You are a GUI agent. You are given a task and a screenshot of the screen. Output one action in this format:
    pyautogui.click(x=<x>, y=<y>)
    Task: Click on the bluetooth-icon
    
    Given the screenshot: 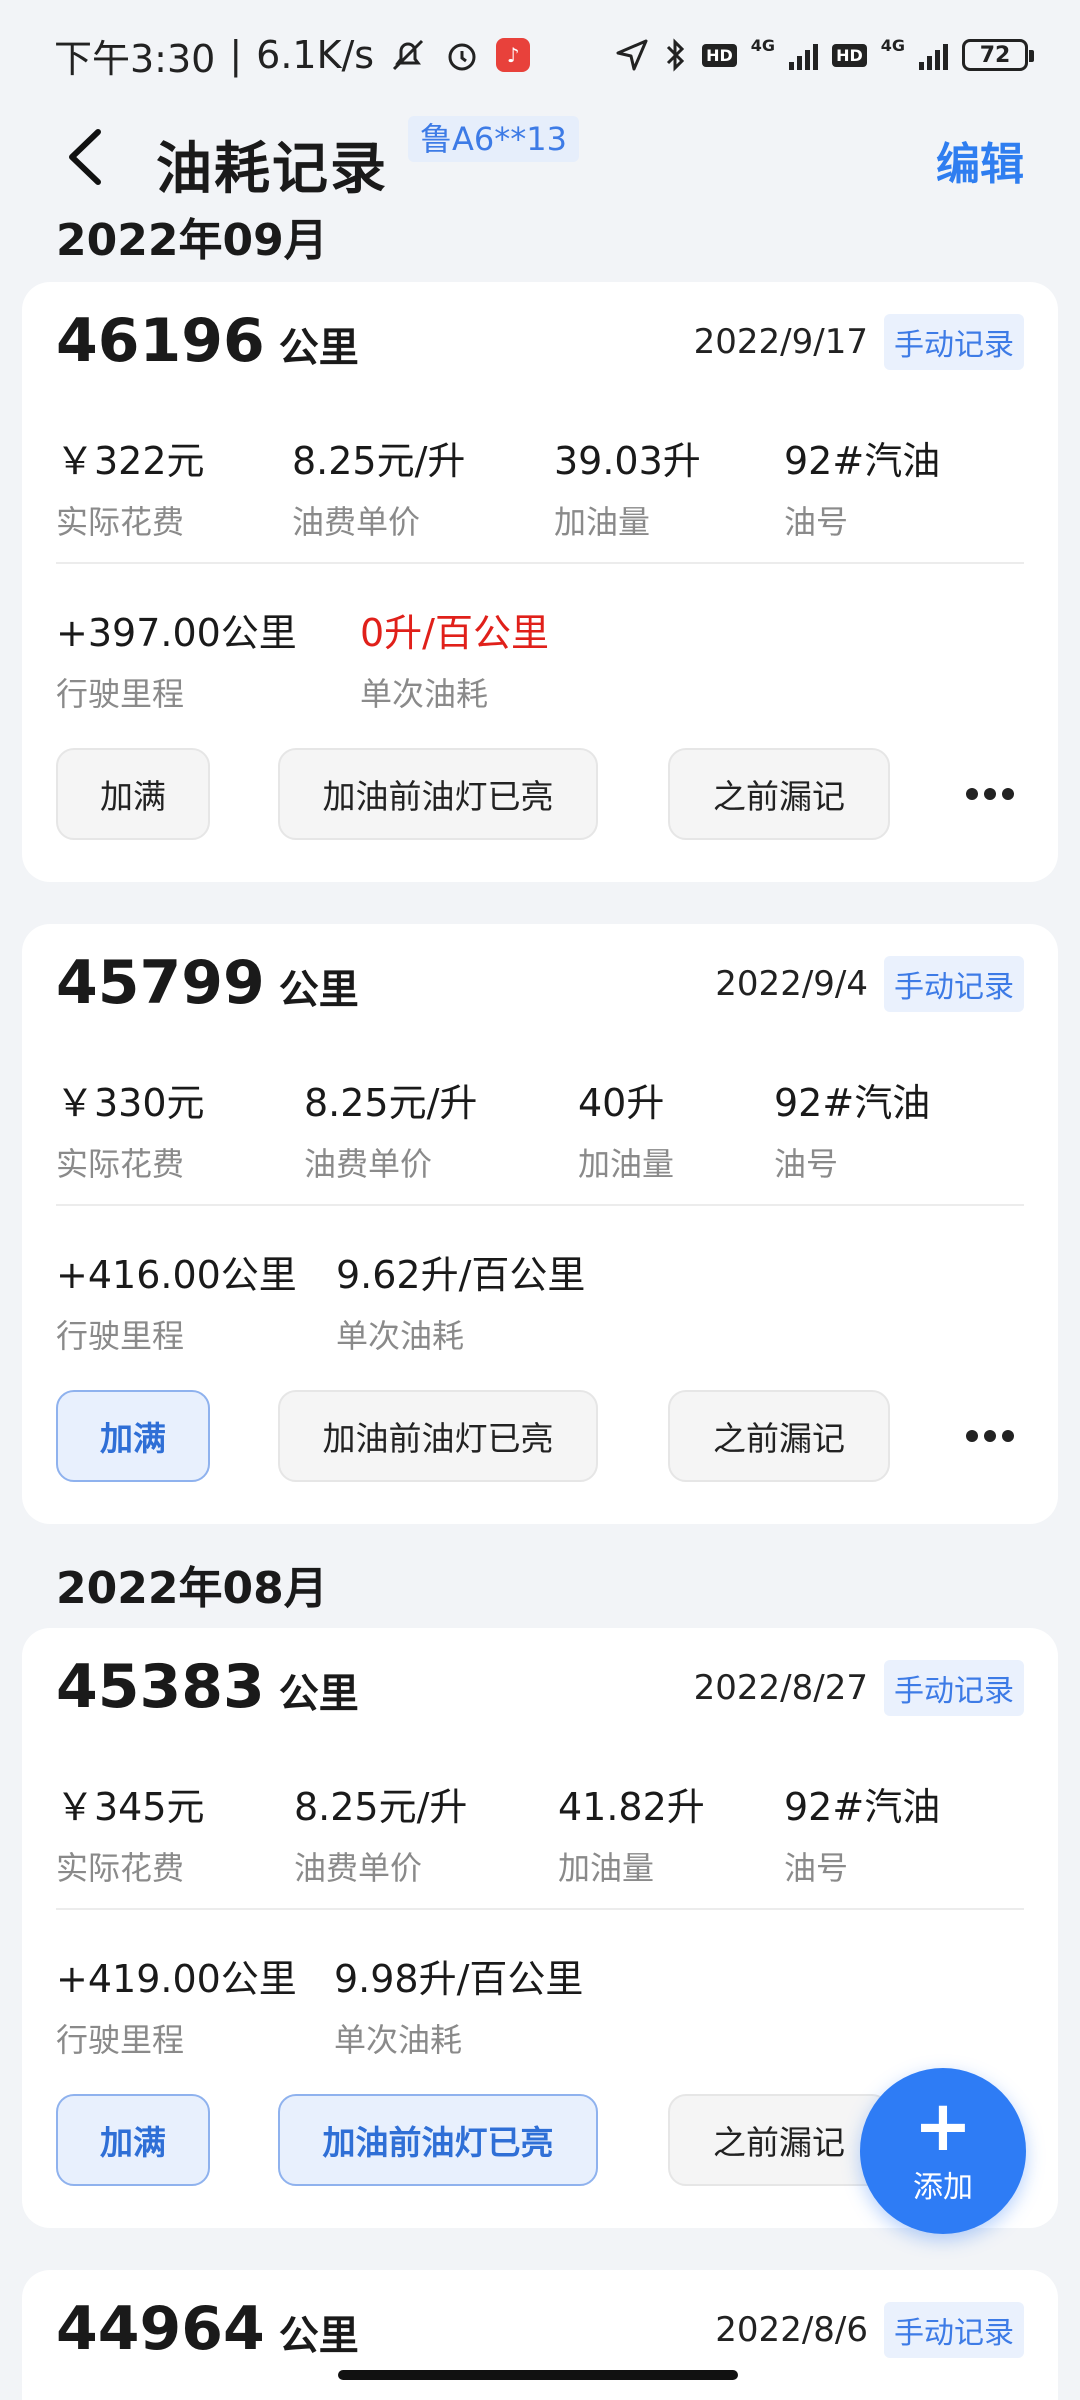 What is the action you would take?
    pyautogui.click(x=676, y=55)
    